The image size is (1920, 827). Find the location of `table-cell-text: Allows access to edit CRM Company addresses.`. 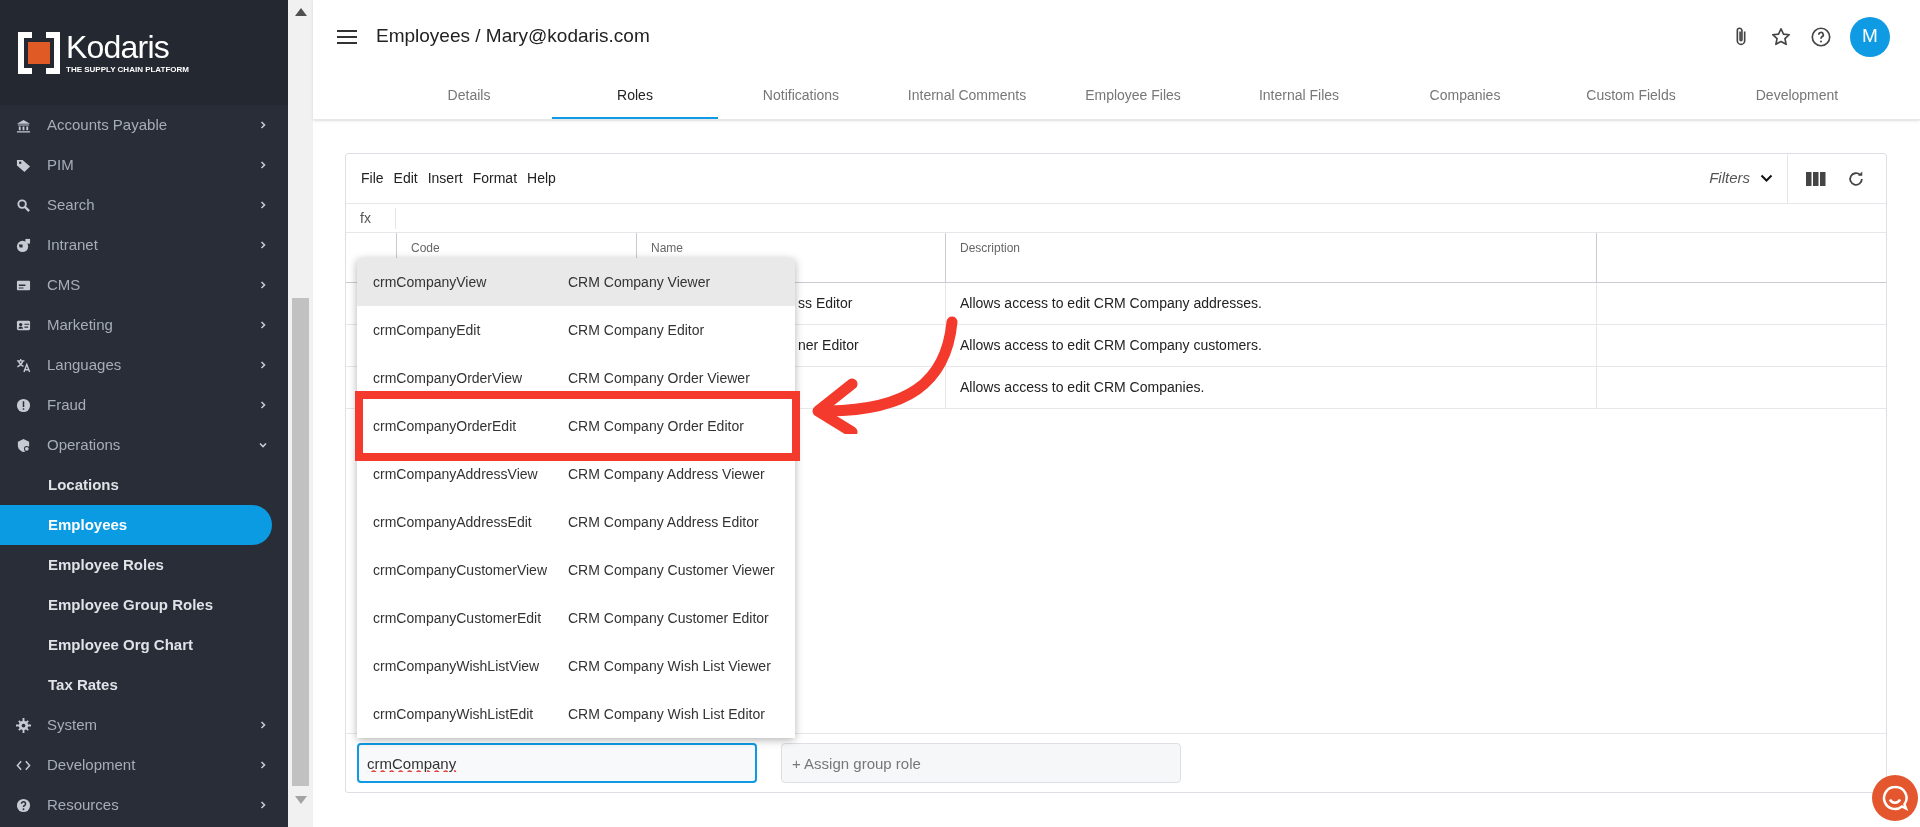

table-cell-text: Allows access to edit CRM Company addresses. is located at coordinates (1111, 303).